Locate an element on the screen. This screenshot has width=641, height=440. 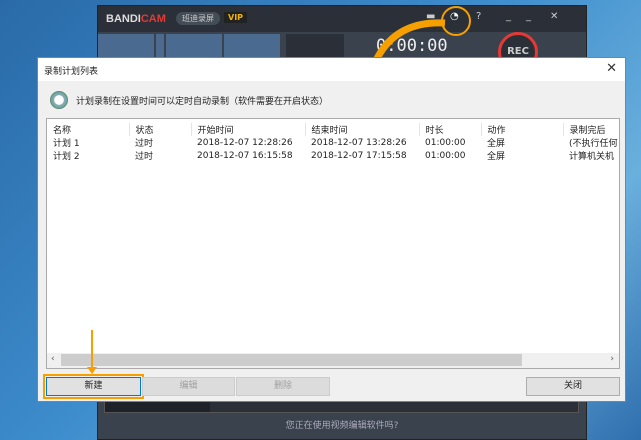
schedule-clock-icon: ◔ is located at coordinates (454, 16).